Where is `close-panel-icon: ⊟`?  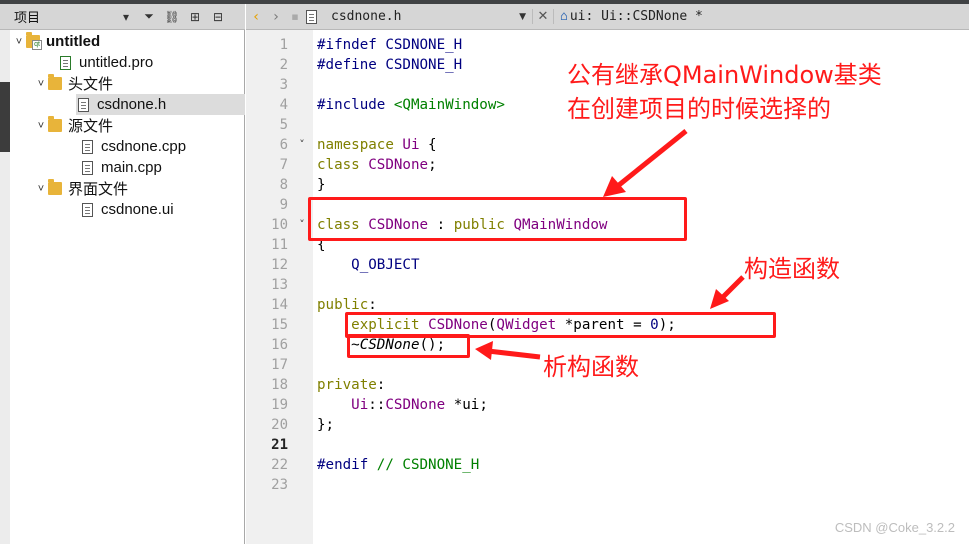 close-panel-icon: ⊟ is located at coordinates (218, 17).